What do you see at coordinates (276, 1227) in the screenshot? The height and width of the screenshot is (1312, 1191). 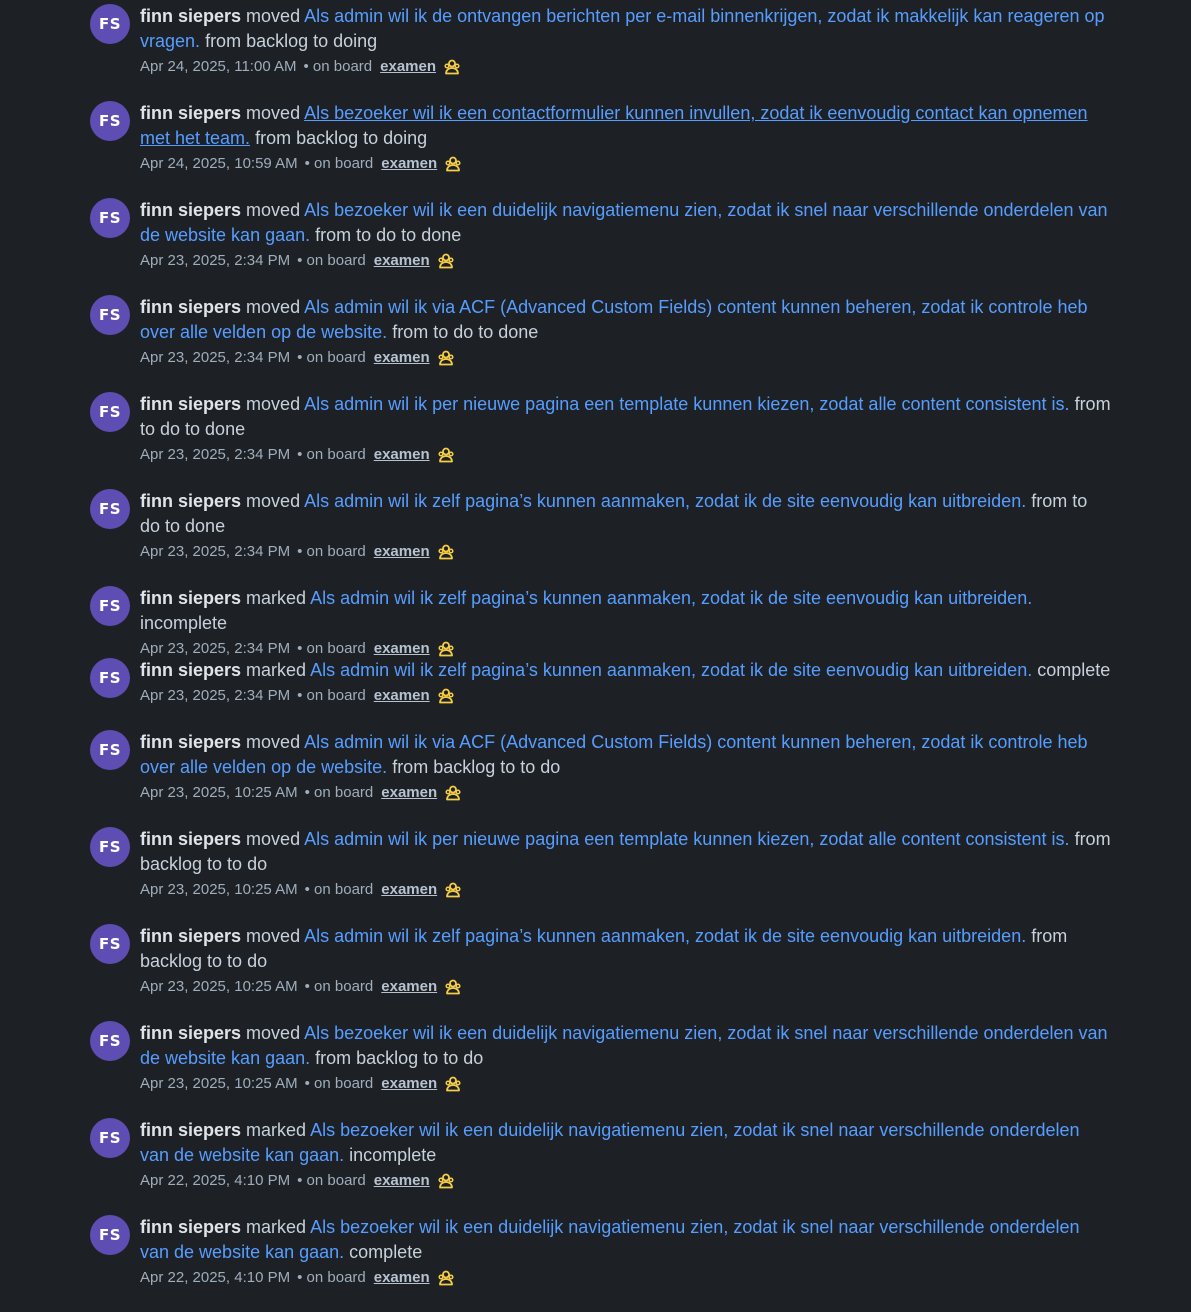 I see `action-verb: marked` at bounding box center [276, 1227].